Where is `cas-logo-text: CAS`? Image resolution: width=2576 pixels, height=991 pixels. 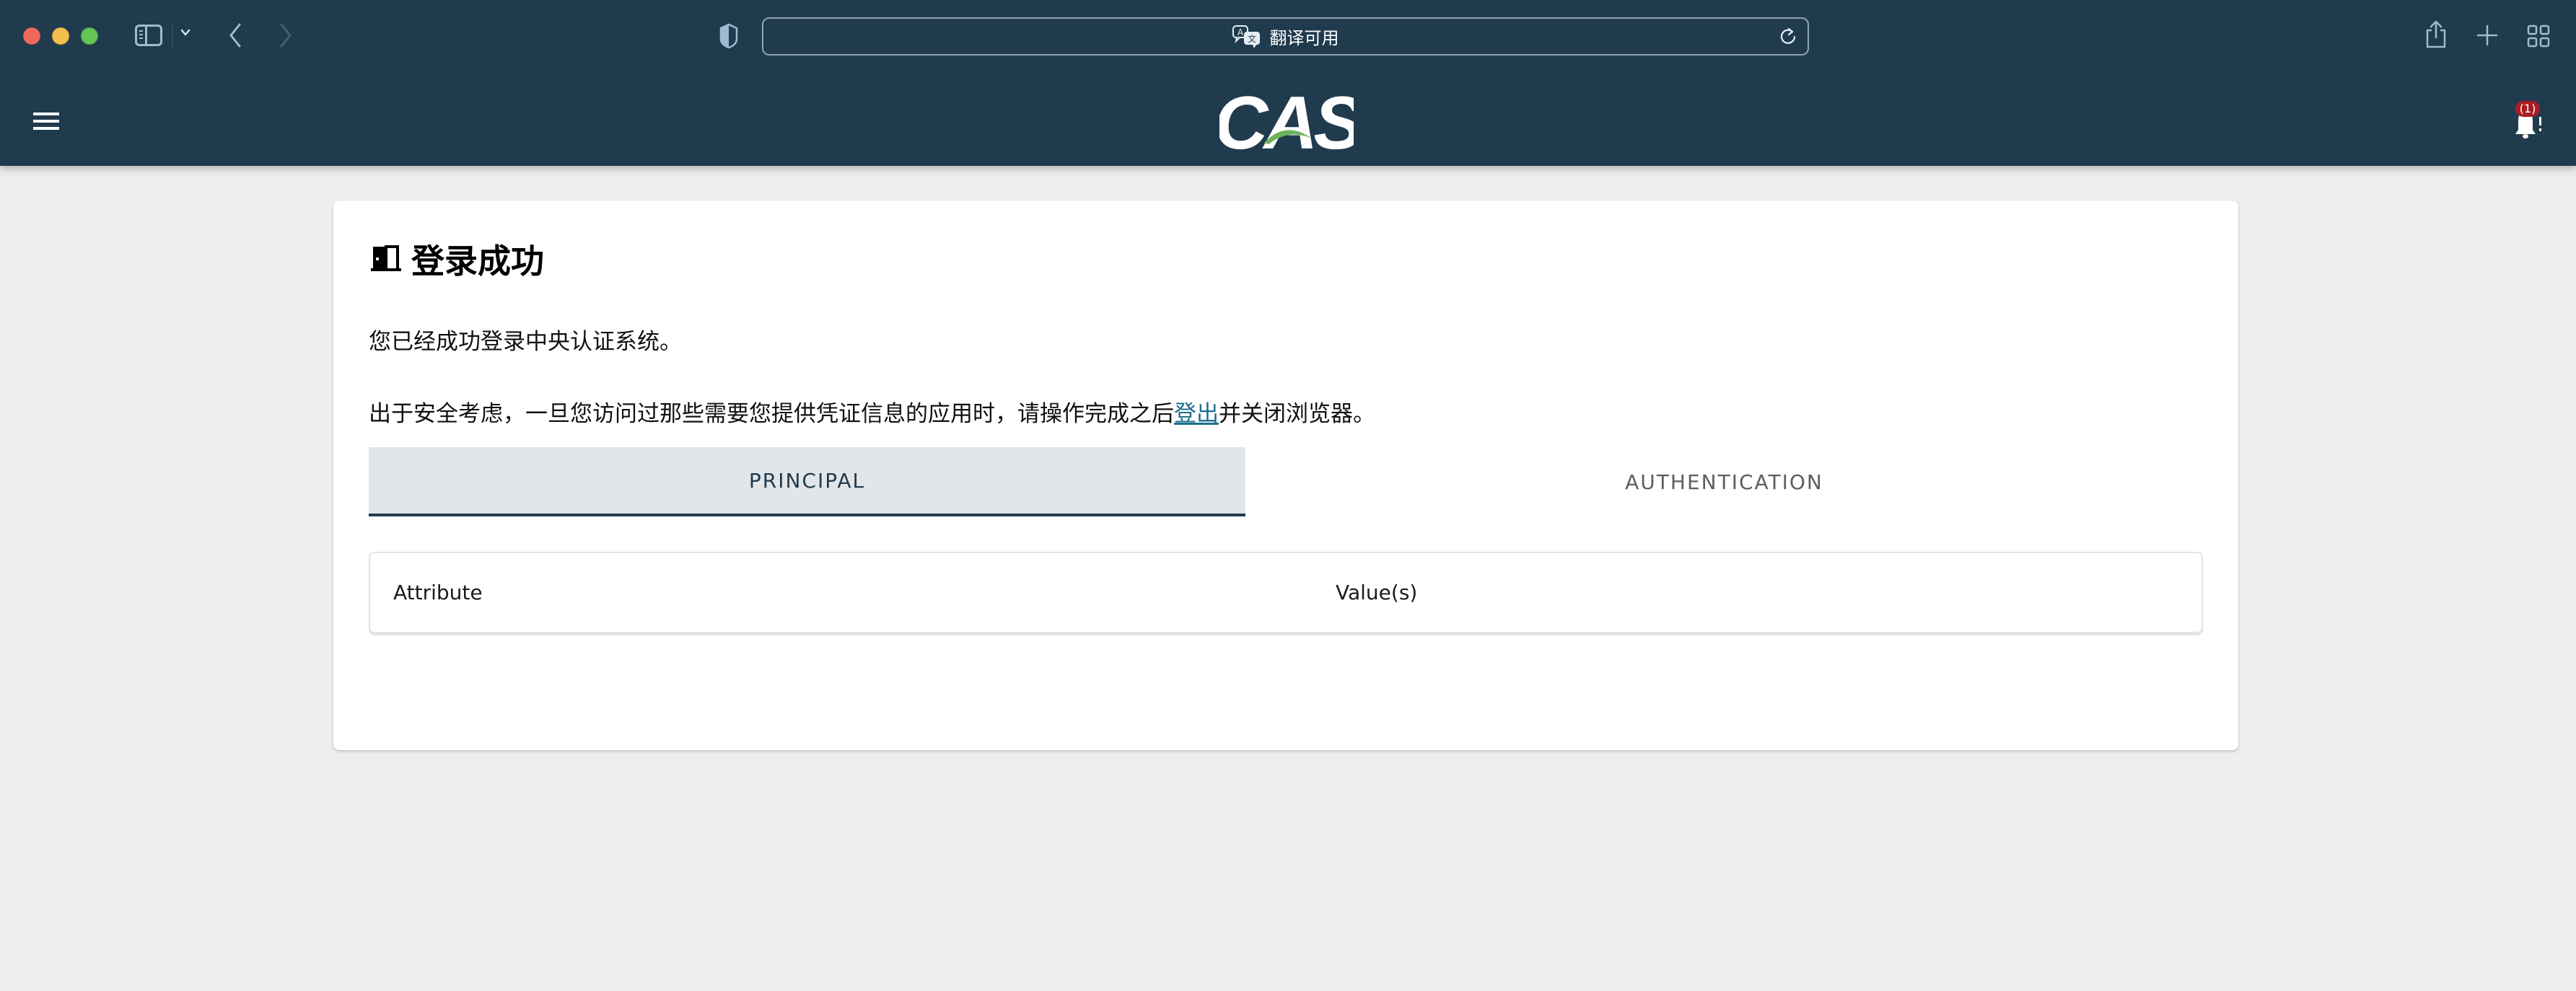 cas-logo-text: CAS is located at coordinates (1286, 120).